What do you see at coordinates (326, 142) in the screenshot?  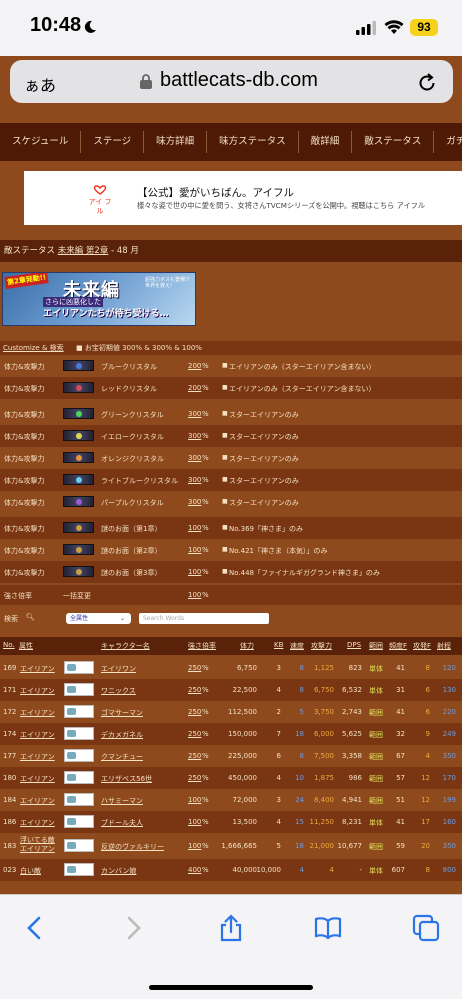 I see `nav-item-4: 敵詳細` at bounding box center [326, 142].